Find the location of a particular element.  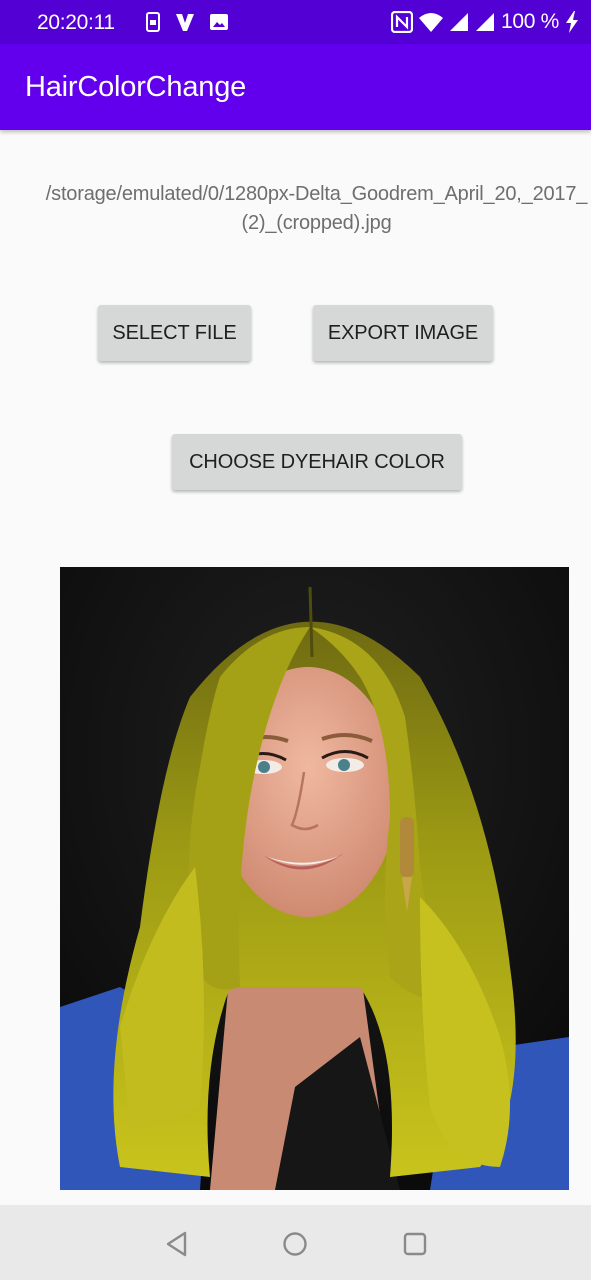

choose-dyehair-color-button: CHOOSE DYEHAIR COLOR is located at coordinates (317, 462).